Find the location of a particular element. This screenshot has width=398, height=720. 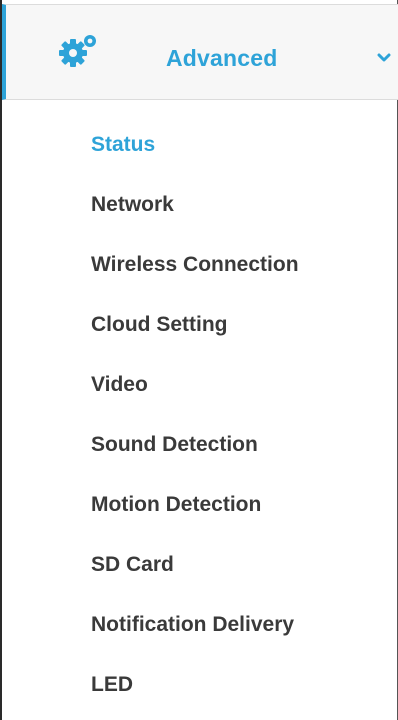

advanced-section-header: Advanced is located at coordinates (200, 52).